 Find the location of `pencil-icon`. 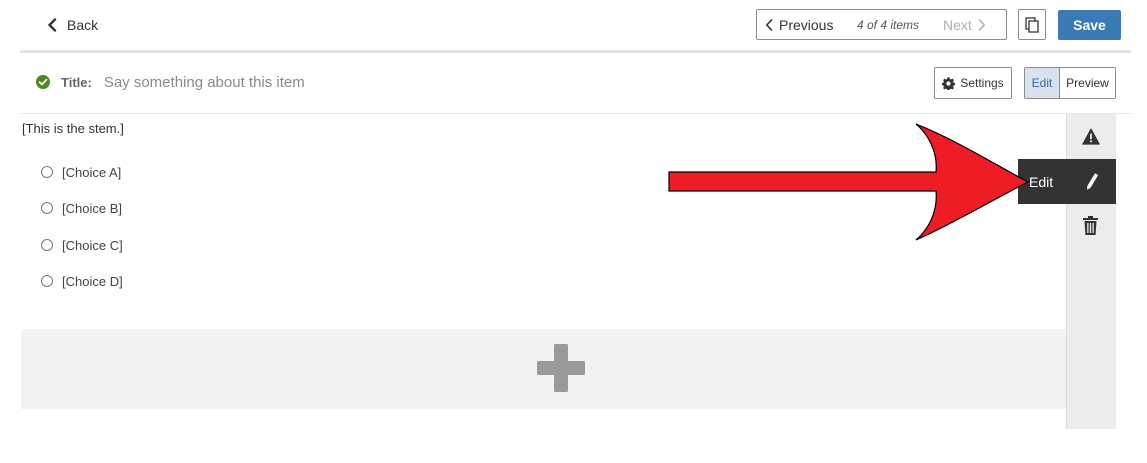

pencil-icon is located at coordinates (1093, 181).